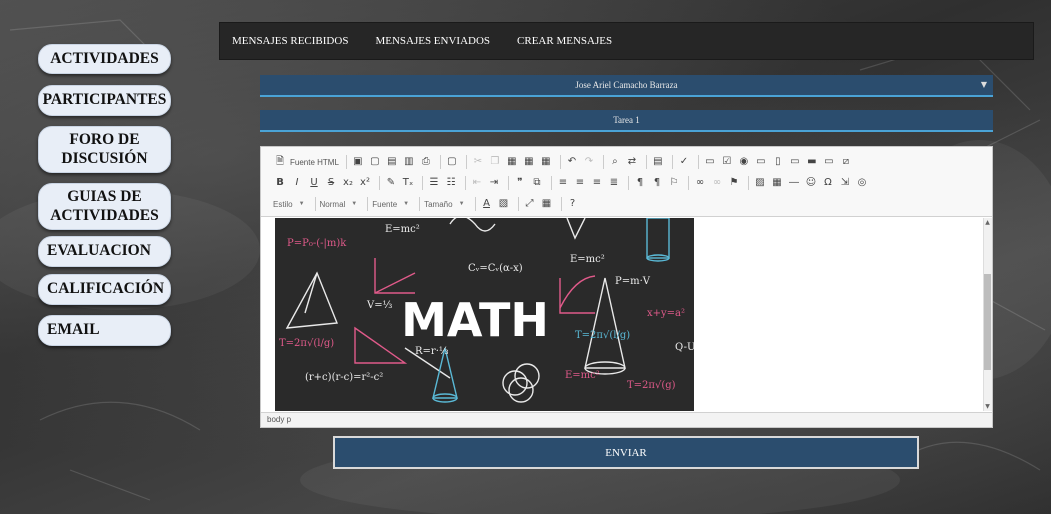  Describe the element at coordinates (795, 162) in the screenshot. I see `select-field-icon: ▭` at that location.